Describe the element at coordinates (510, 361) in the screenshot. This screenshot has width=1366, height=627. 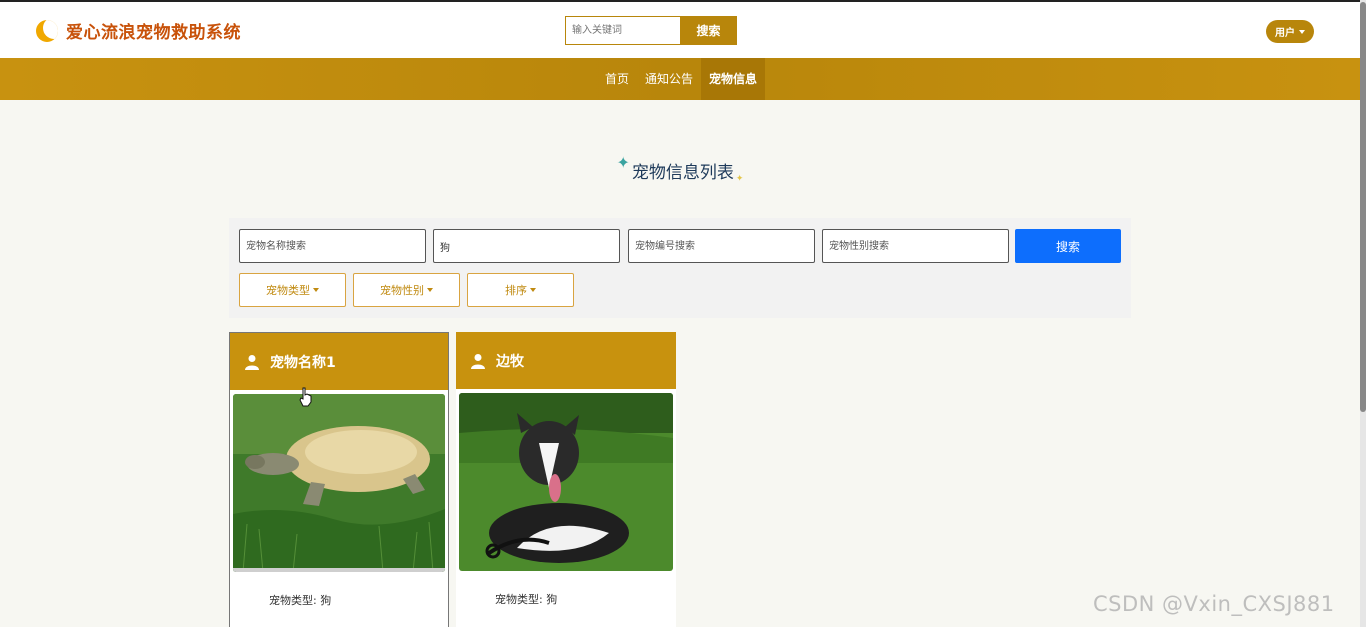
I see `pet-card-name: 边牧` at that location.